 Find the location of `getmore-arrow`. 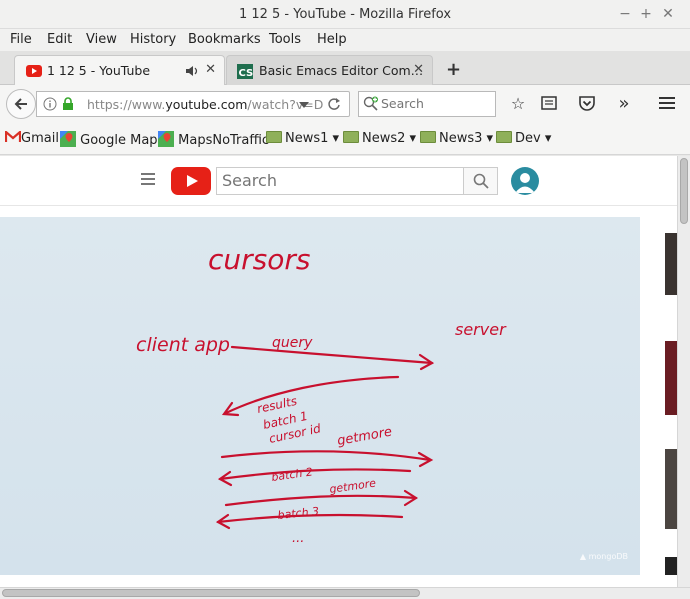

getmore-arrow is located at coordinates (326, 456).